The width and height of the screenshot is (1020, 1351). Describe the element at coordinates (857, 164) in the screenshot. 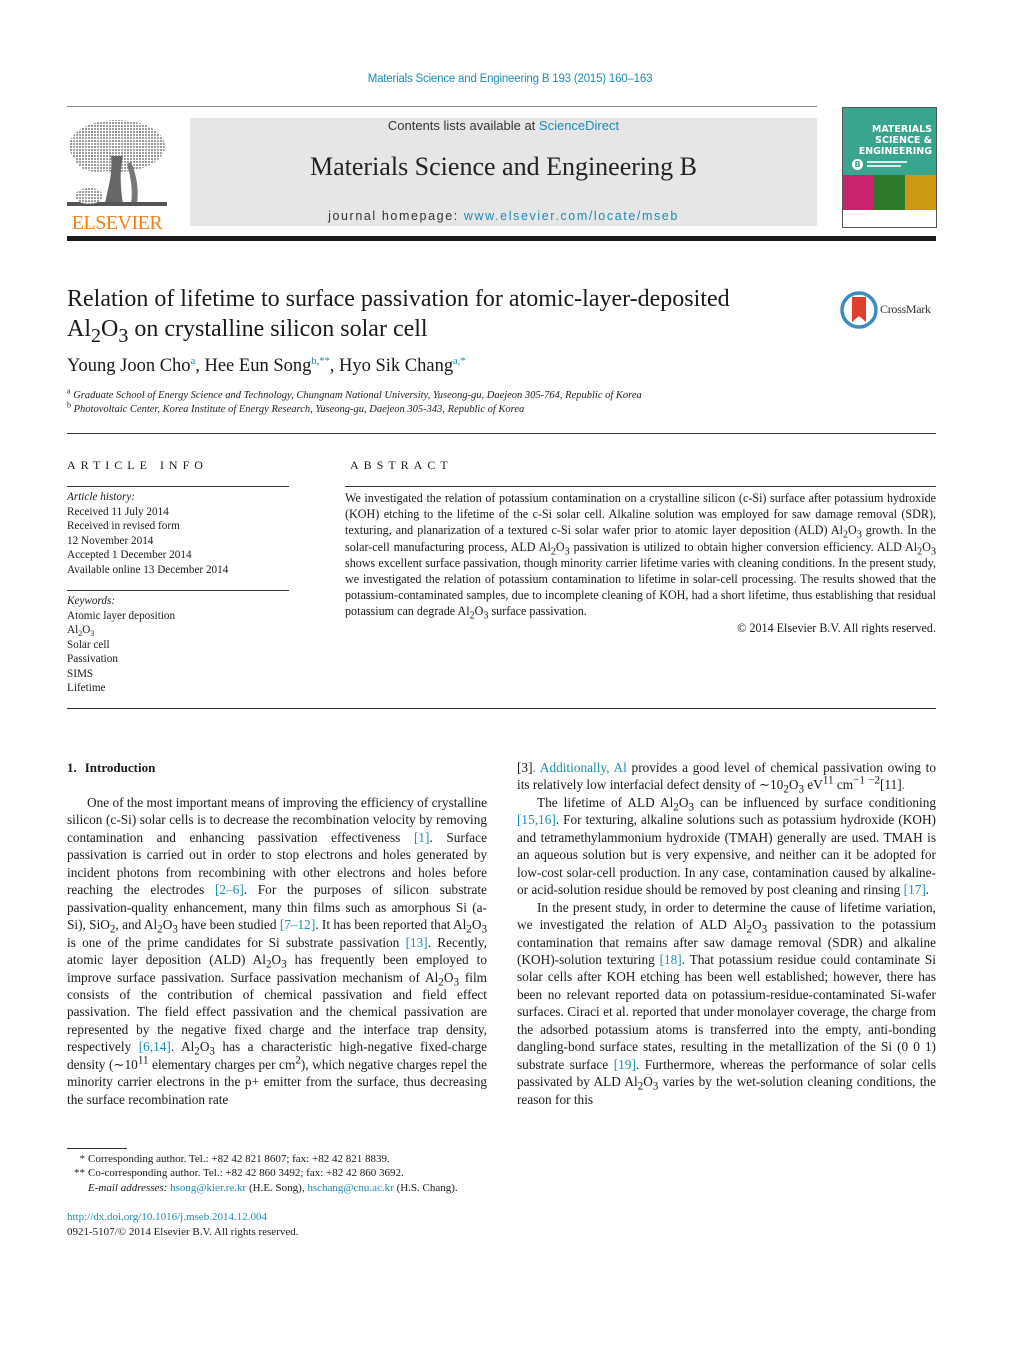

I see `cover-badge: B` at that location.